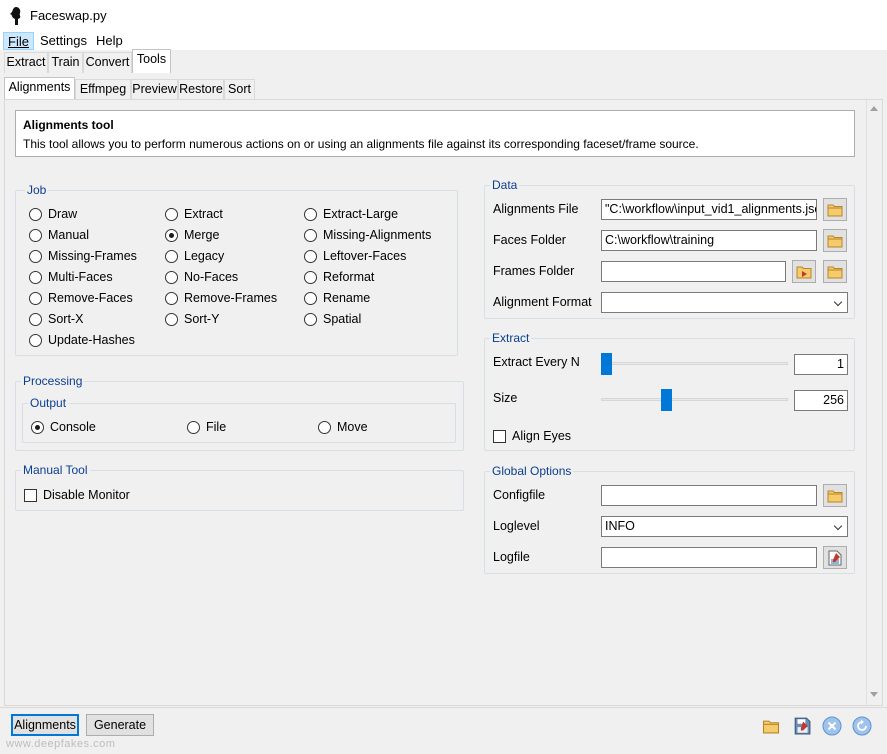 The image size is (887, 754). I want to click on output-radio-console: Console, so click(63, 427).